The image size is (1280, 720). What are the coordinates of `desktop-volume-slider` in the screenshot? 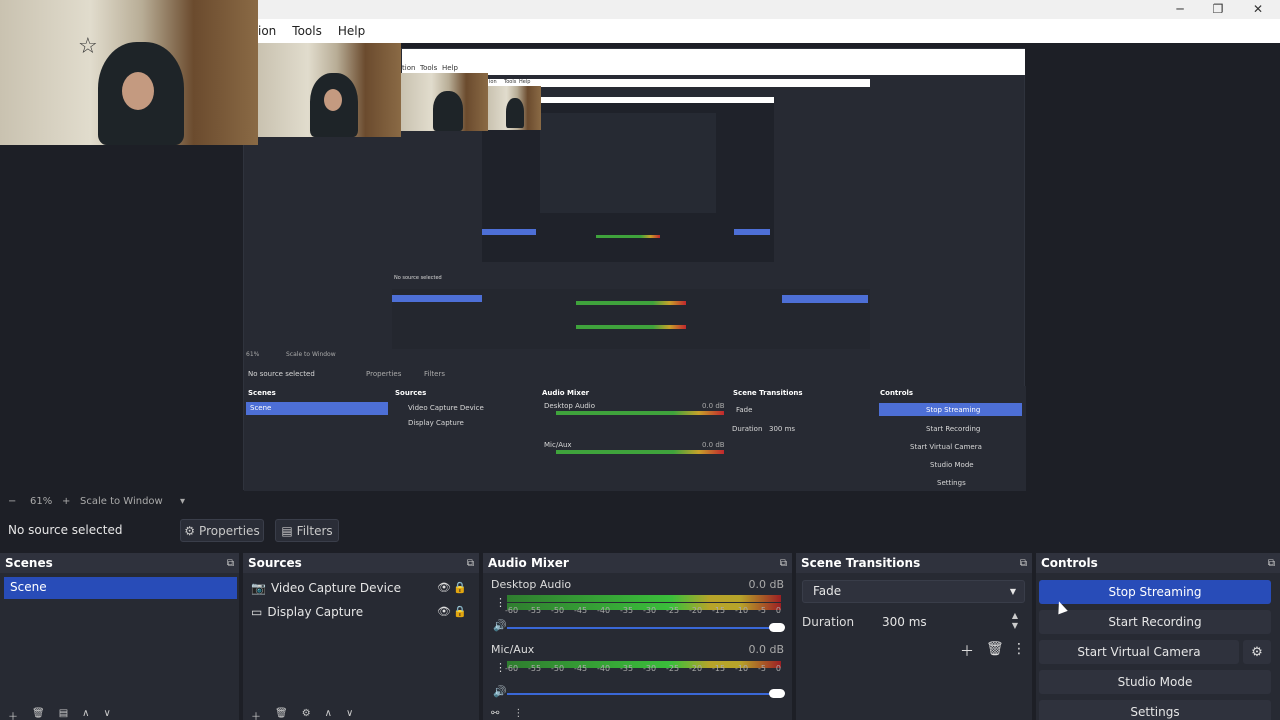 It's located at (642, 628).